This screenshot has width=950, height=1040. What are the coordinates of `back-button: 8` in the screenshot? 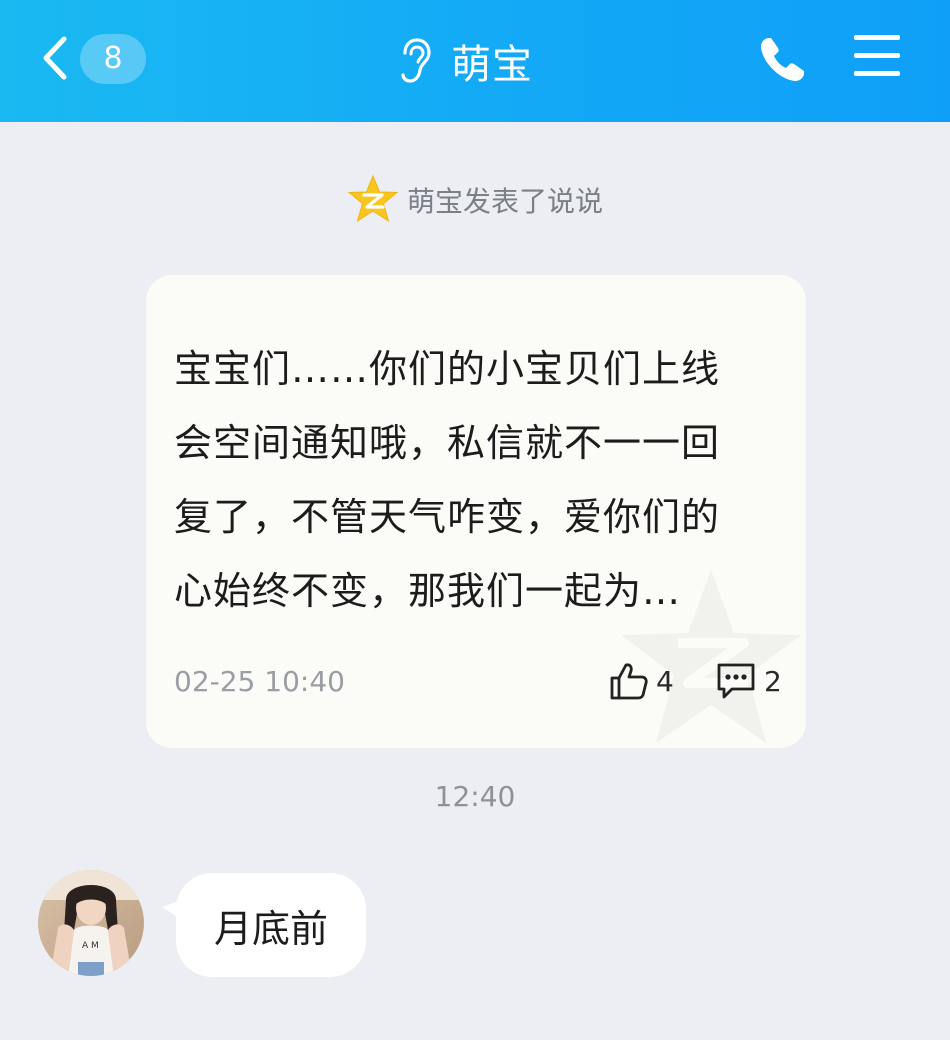 It's located at (94, 58).